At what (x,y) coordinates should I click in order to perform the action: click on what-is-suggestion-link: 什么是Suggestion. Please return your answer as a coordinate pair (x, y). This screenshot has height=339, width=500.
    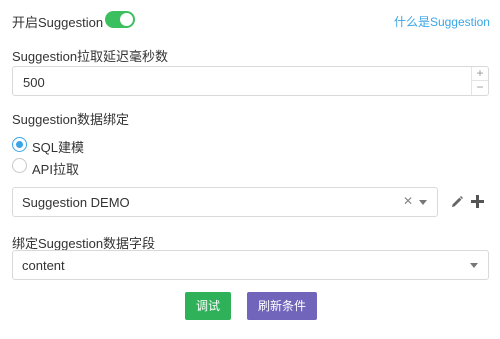
    Looking at the image, I should click on (442, 21).